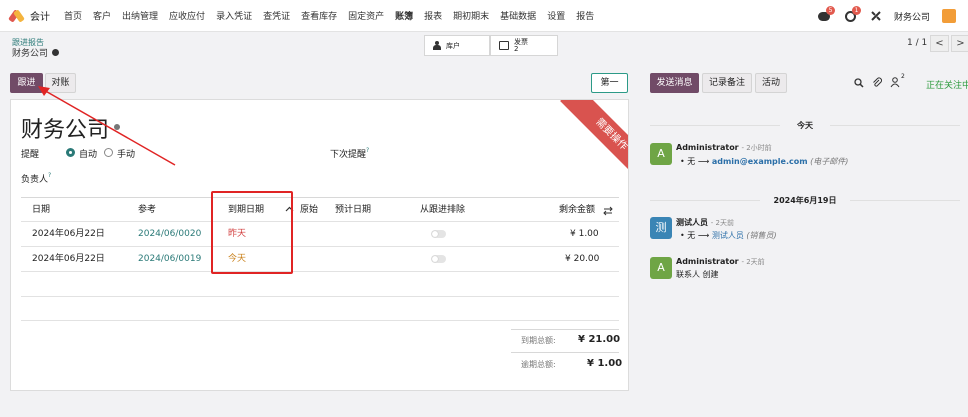 This screenshot has width=968, height=417. I want to click on menu-reports: 报表, so click(433, 15).